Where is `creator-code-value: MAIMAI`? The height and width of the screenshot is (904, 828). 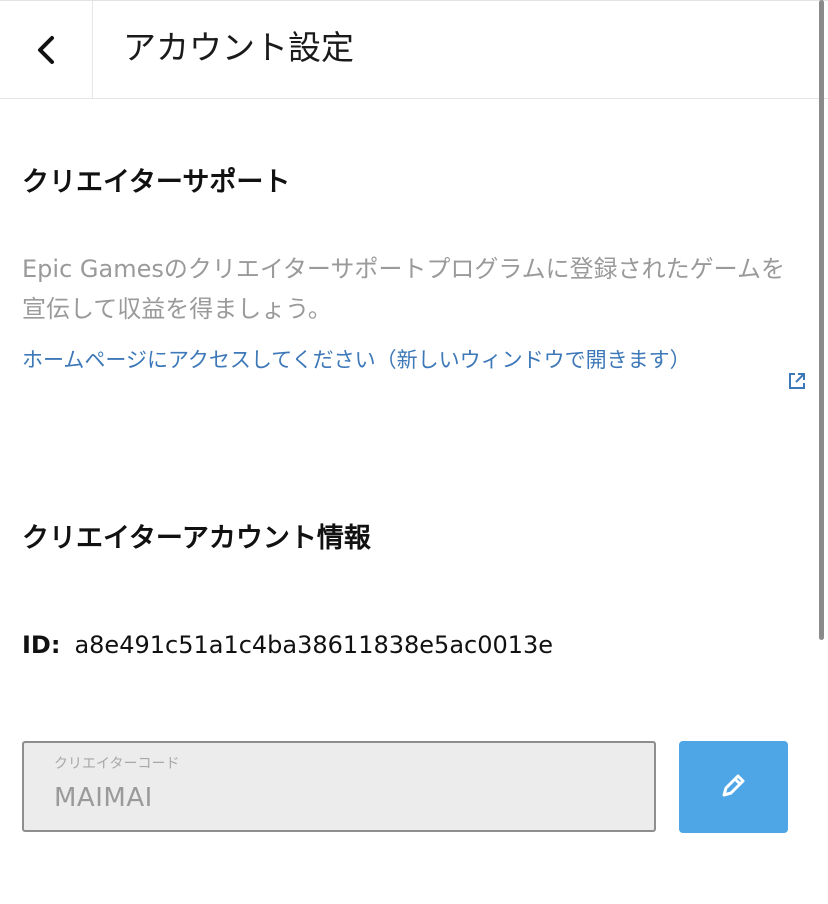 creator-code-value: MAIMAI is located at coordinates (103, 798).